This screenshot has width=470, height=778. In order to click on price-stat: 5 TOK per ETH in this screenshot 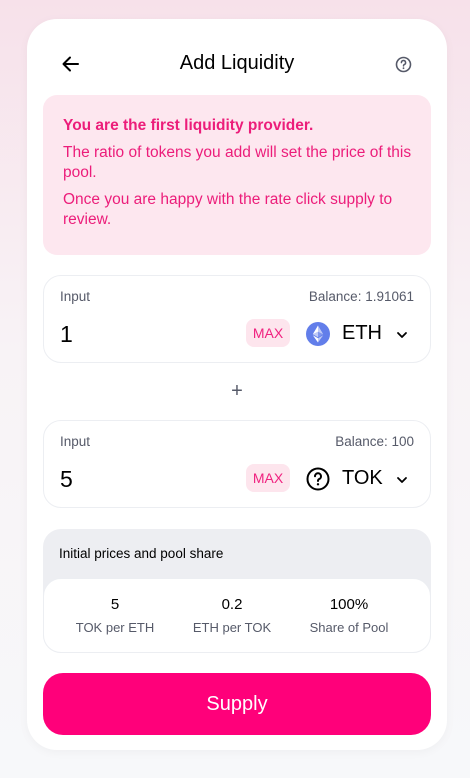, I will do `click(115, 616)`.